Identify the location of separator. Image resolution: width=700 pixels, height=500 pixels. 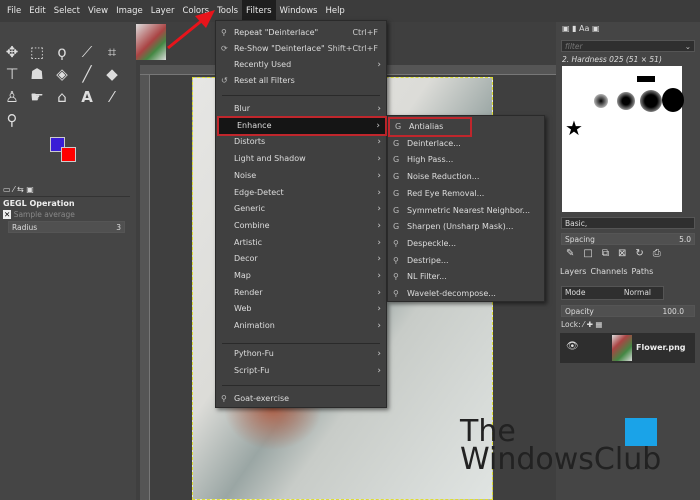
(301, 343).